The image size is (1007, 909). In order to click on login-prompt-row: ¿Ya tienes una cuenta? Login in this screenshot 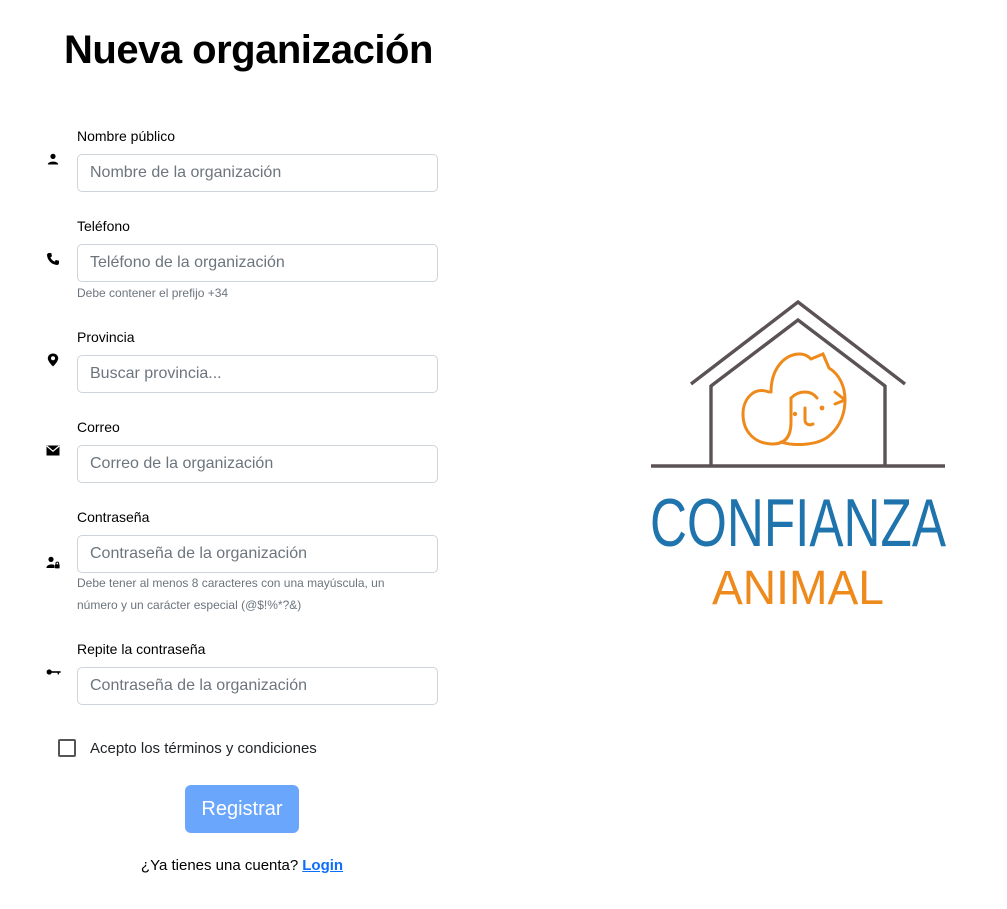, I will do `click(242, 865)`.